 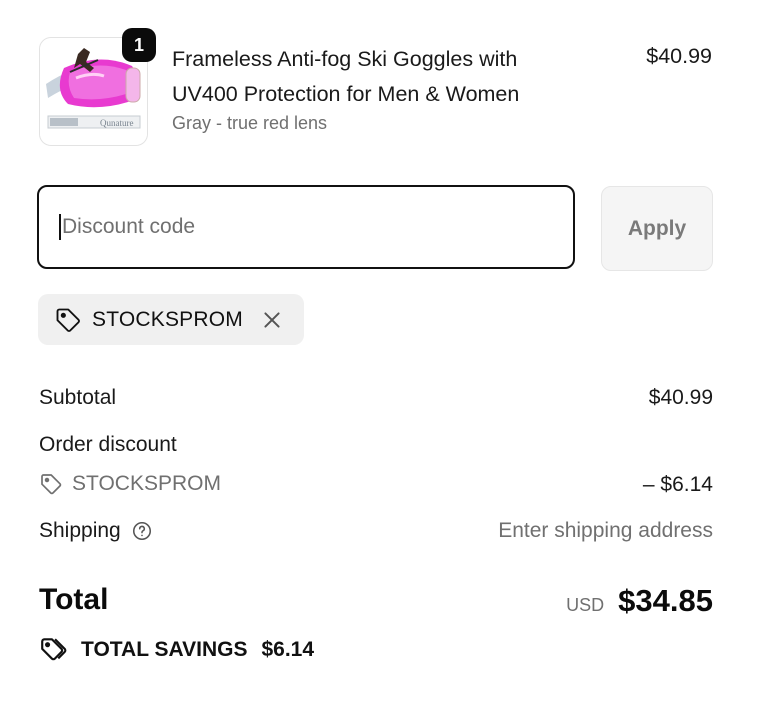 What do you see at coordinates (142, 531) in the screenshot?
I see `help-icon` at bounding box center [142, 531].